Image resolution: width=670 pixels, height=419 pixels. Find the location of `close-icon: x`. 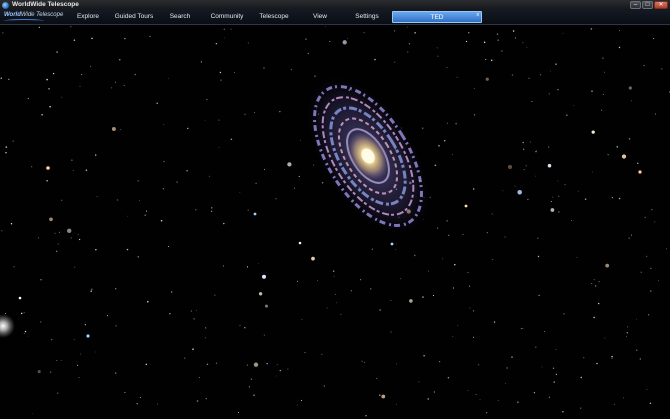

close-icon: x is located at coordinates (478, 15).